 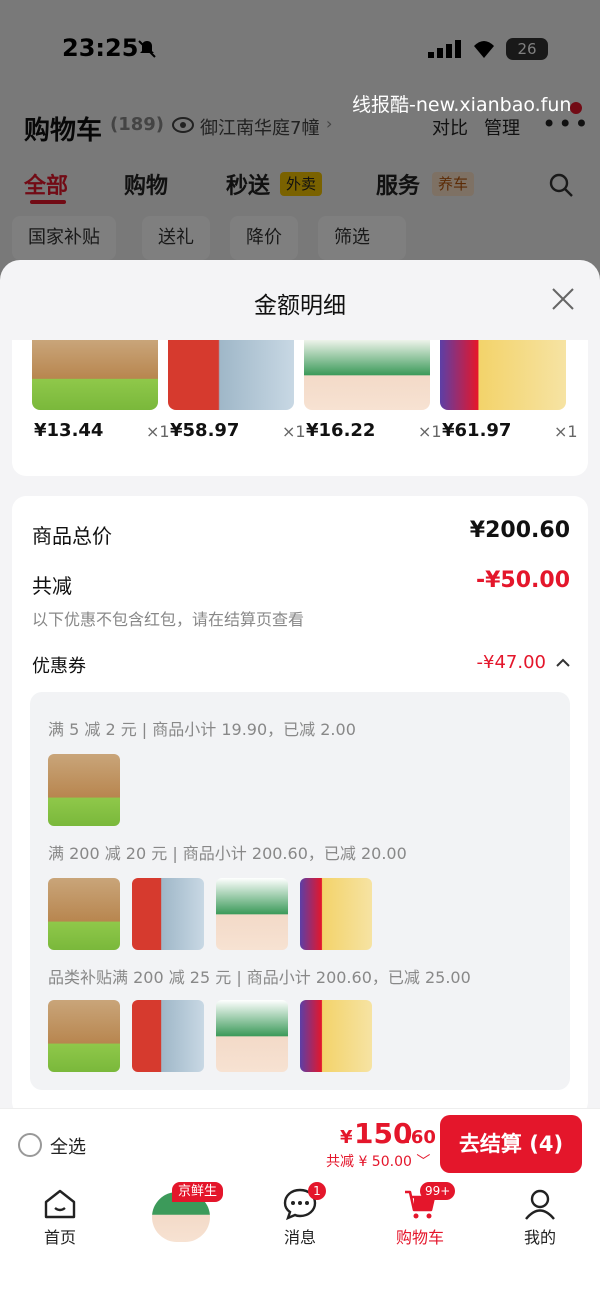 What do you see at coordinates (420, 1220) in the screenshot?
I see `nav-cart: 99+ 购物车` at bounding box center [420, 1220].